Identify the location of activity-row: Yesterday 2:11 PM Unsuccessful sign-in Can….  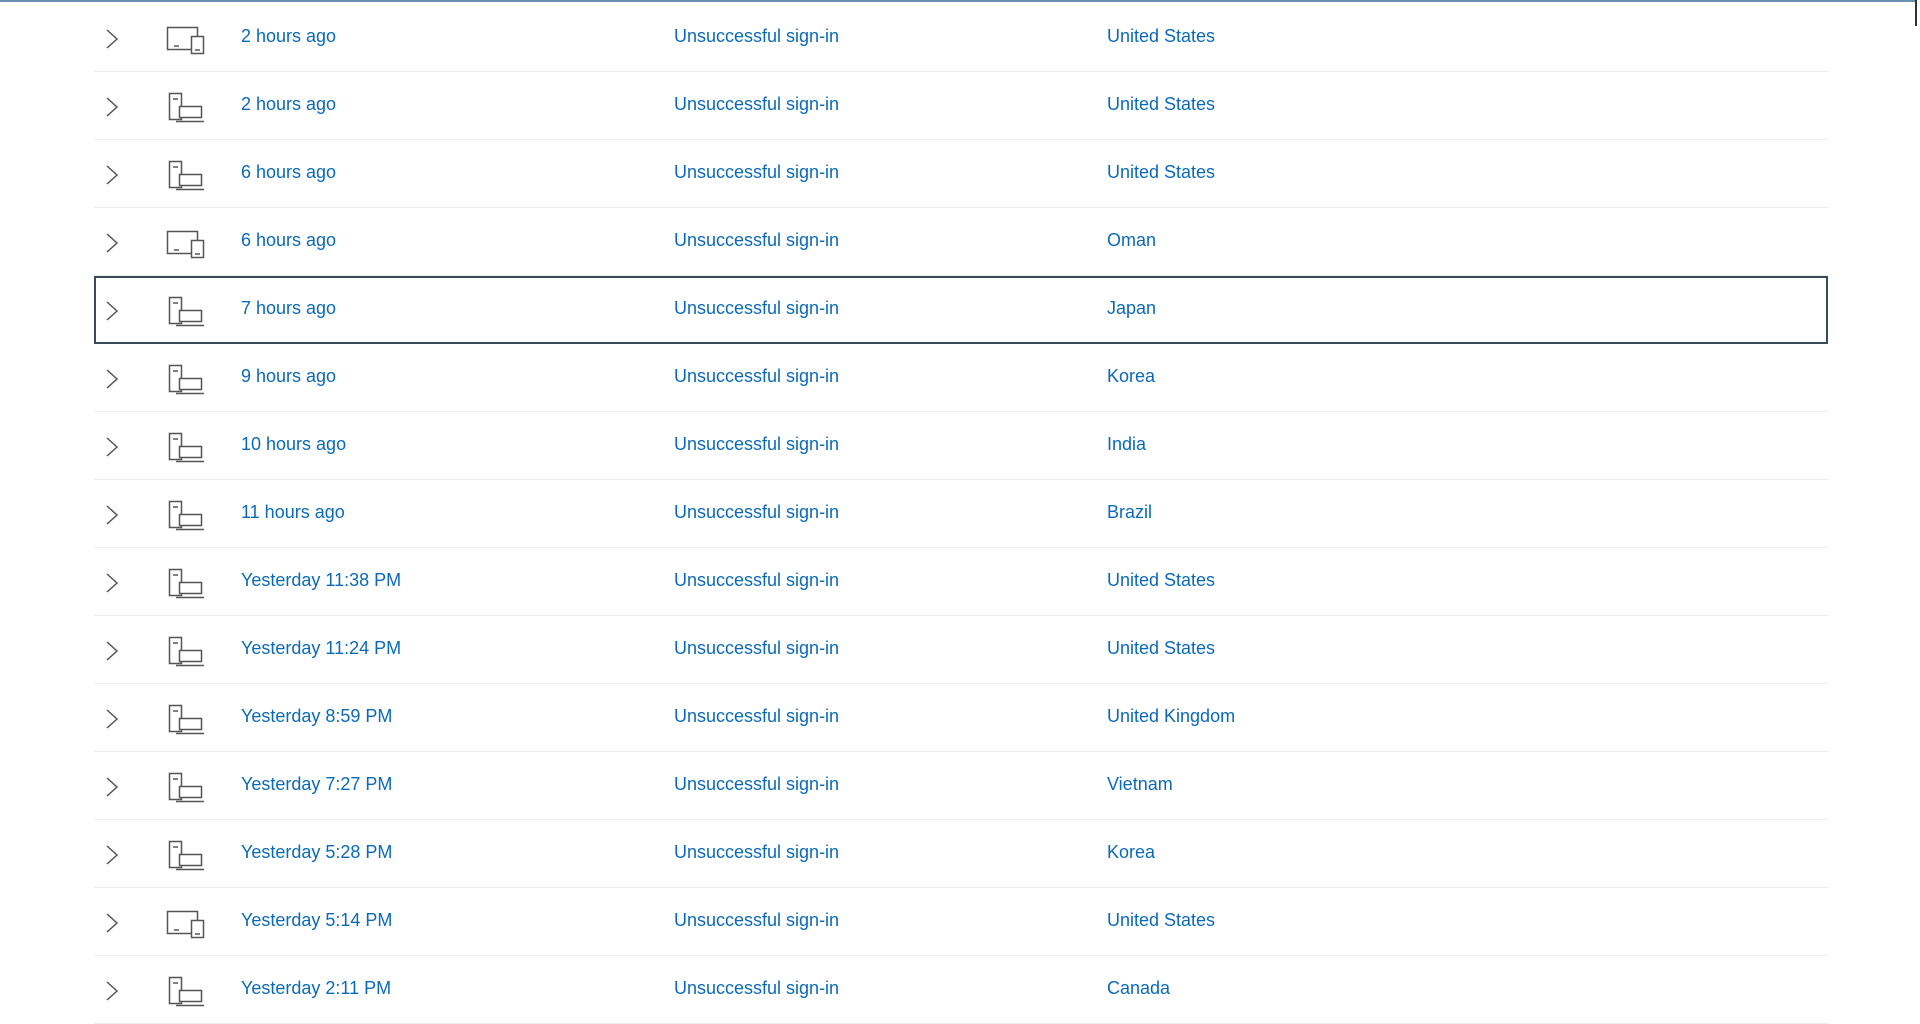
(961, 990).